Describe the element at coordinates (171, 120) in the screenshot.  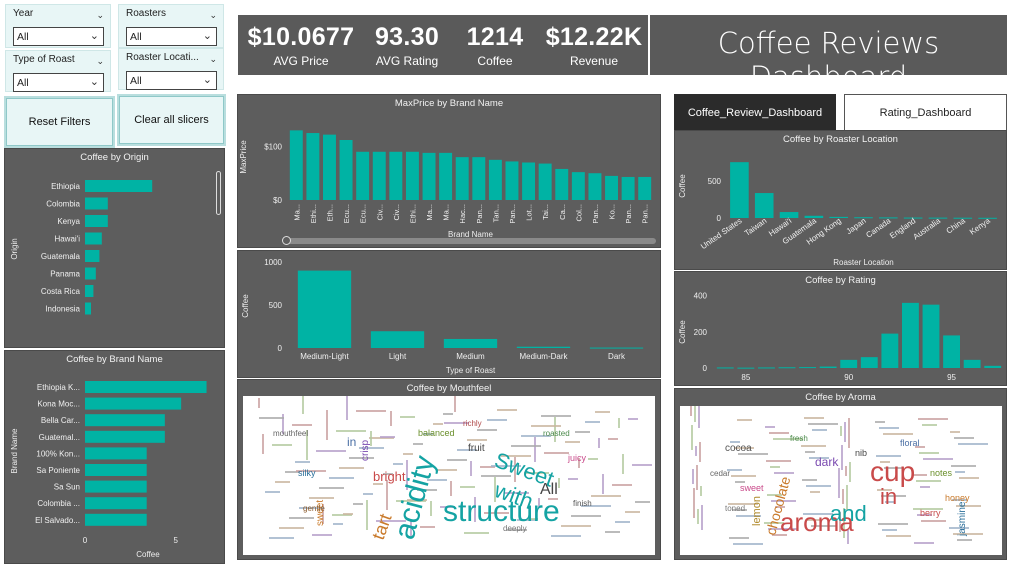
I see `clear-slicers-button: Clear all slicers` at that location.